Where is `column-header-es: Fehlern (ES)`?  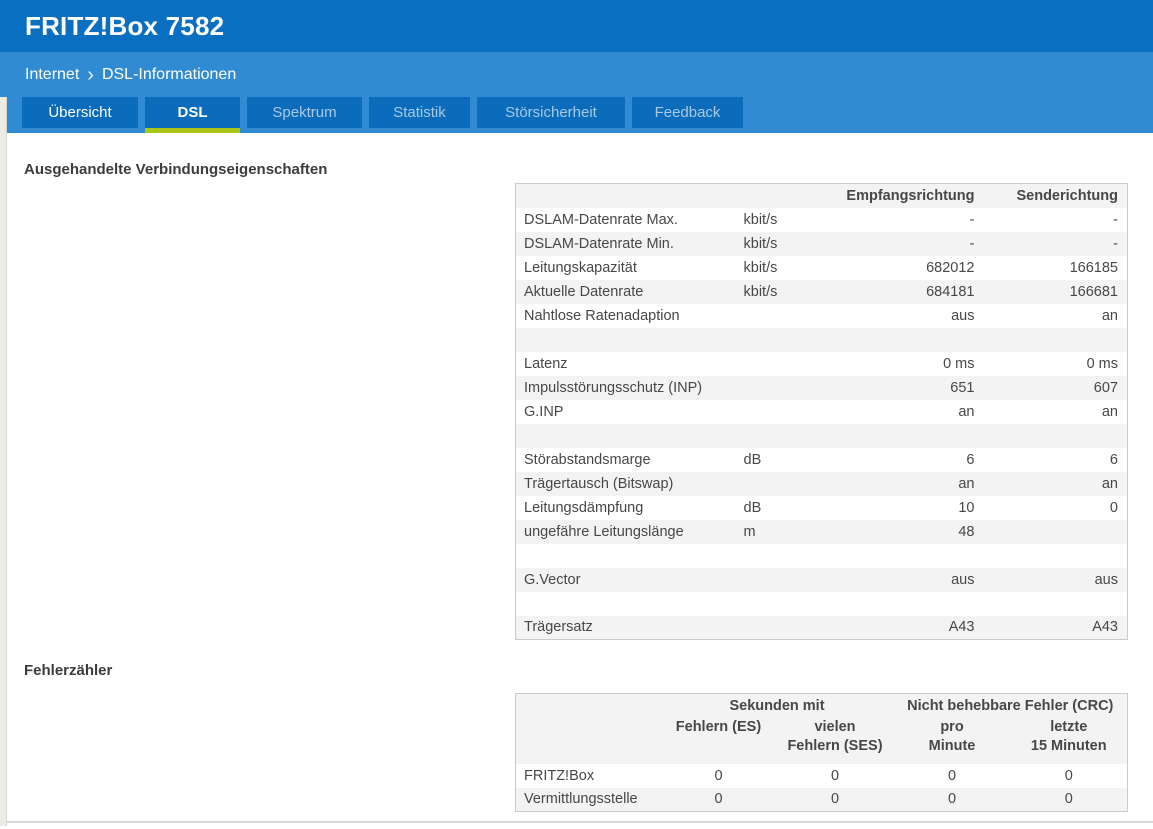 column-header-es: Fehlern (ES) is located at coordinates (718, 726).